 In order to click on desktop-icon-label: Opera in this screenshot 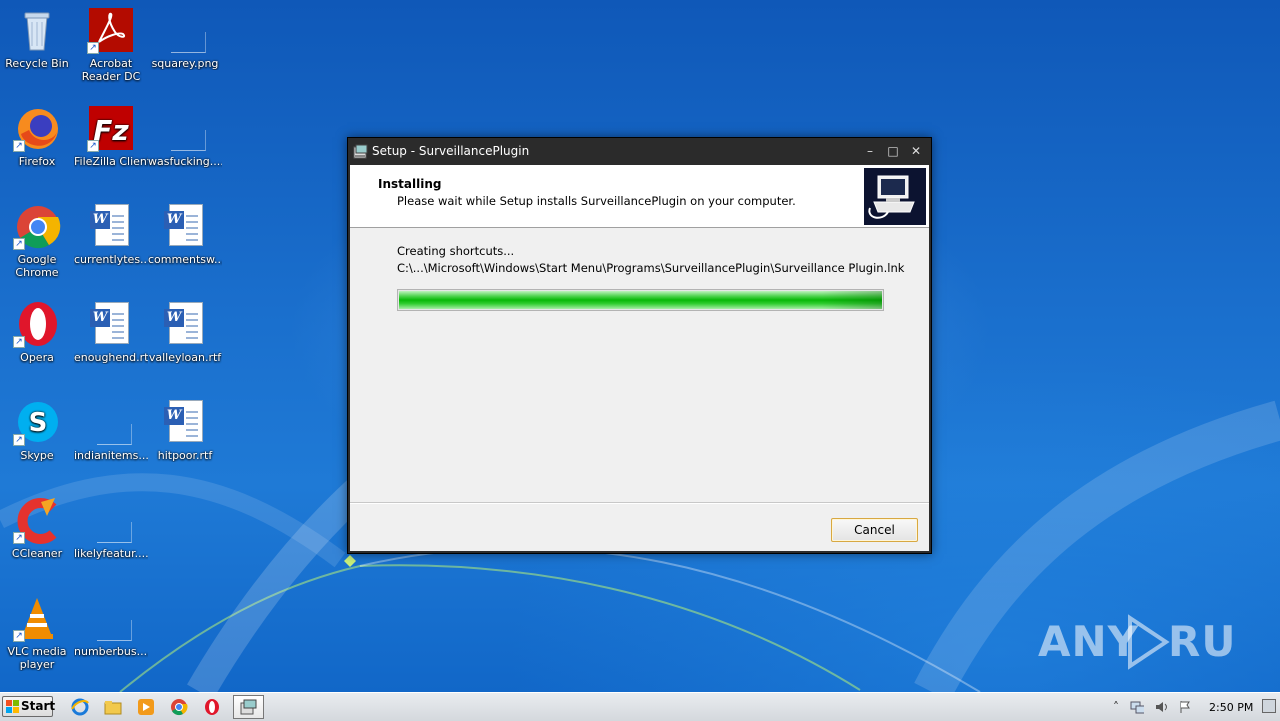, I will do `click(37, 357)`.